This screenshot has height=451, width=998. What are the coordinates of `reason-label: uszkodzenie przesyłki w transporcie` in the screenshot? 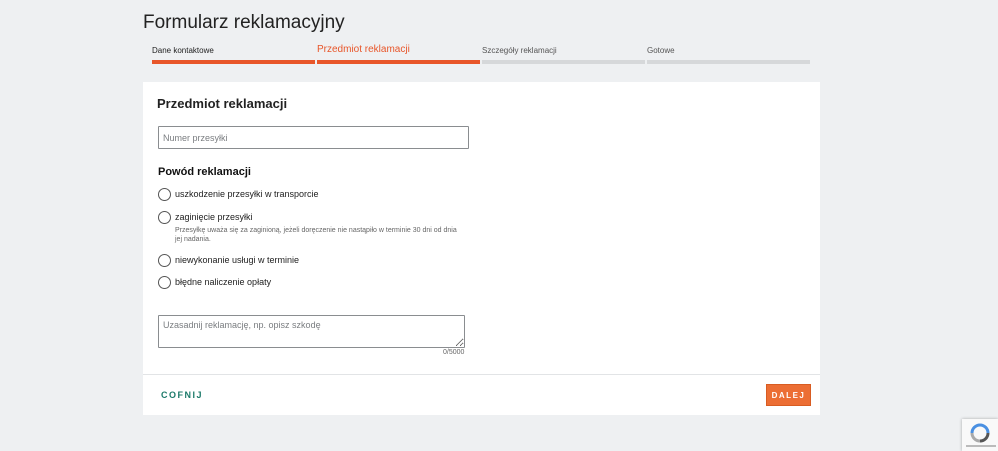 It's located at (247, 194).